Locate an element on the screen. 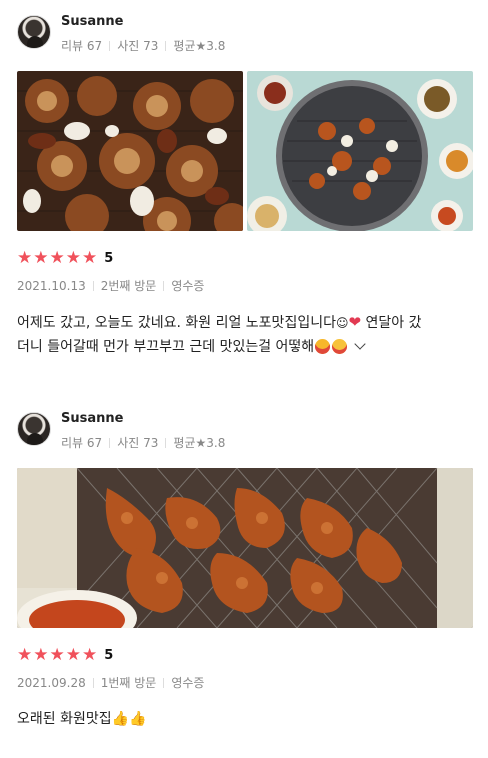  visit-info: 2021.09.28 1번째 방문 영수증 is located at coordinates (110, 682).